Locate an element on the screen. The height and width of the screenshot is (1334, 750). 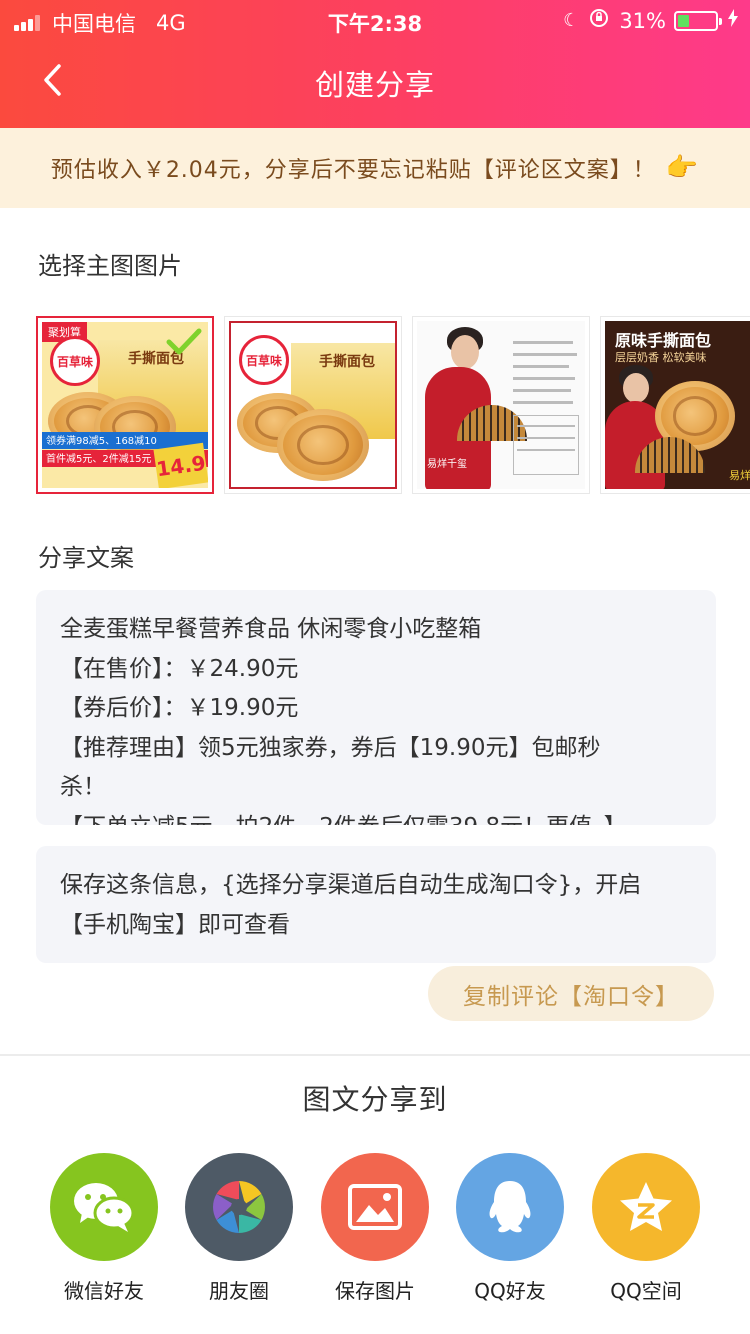
thumbnail-caption: 易烊千玺 is located at coordinates (447, 464).